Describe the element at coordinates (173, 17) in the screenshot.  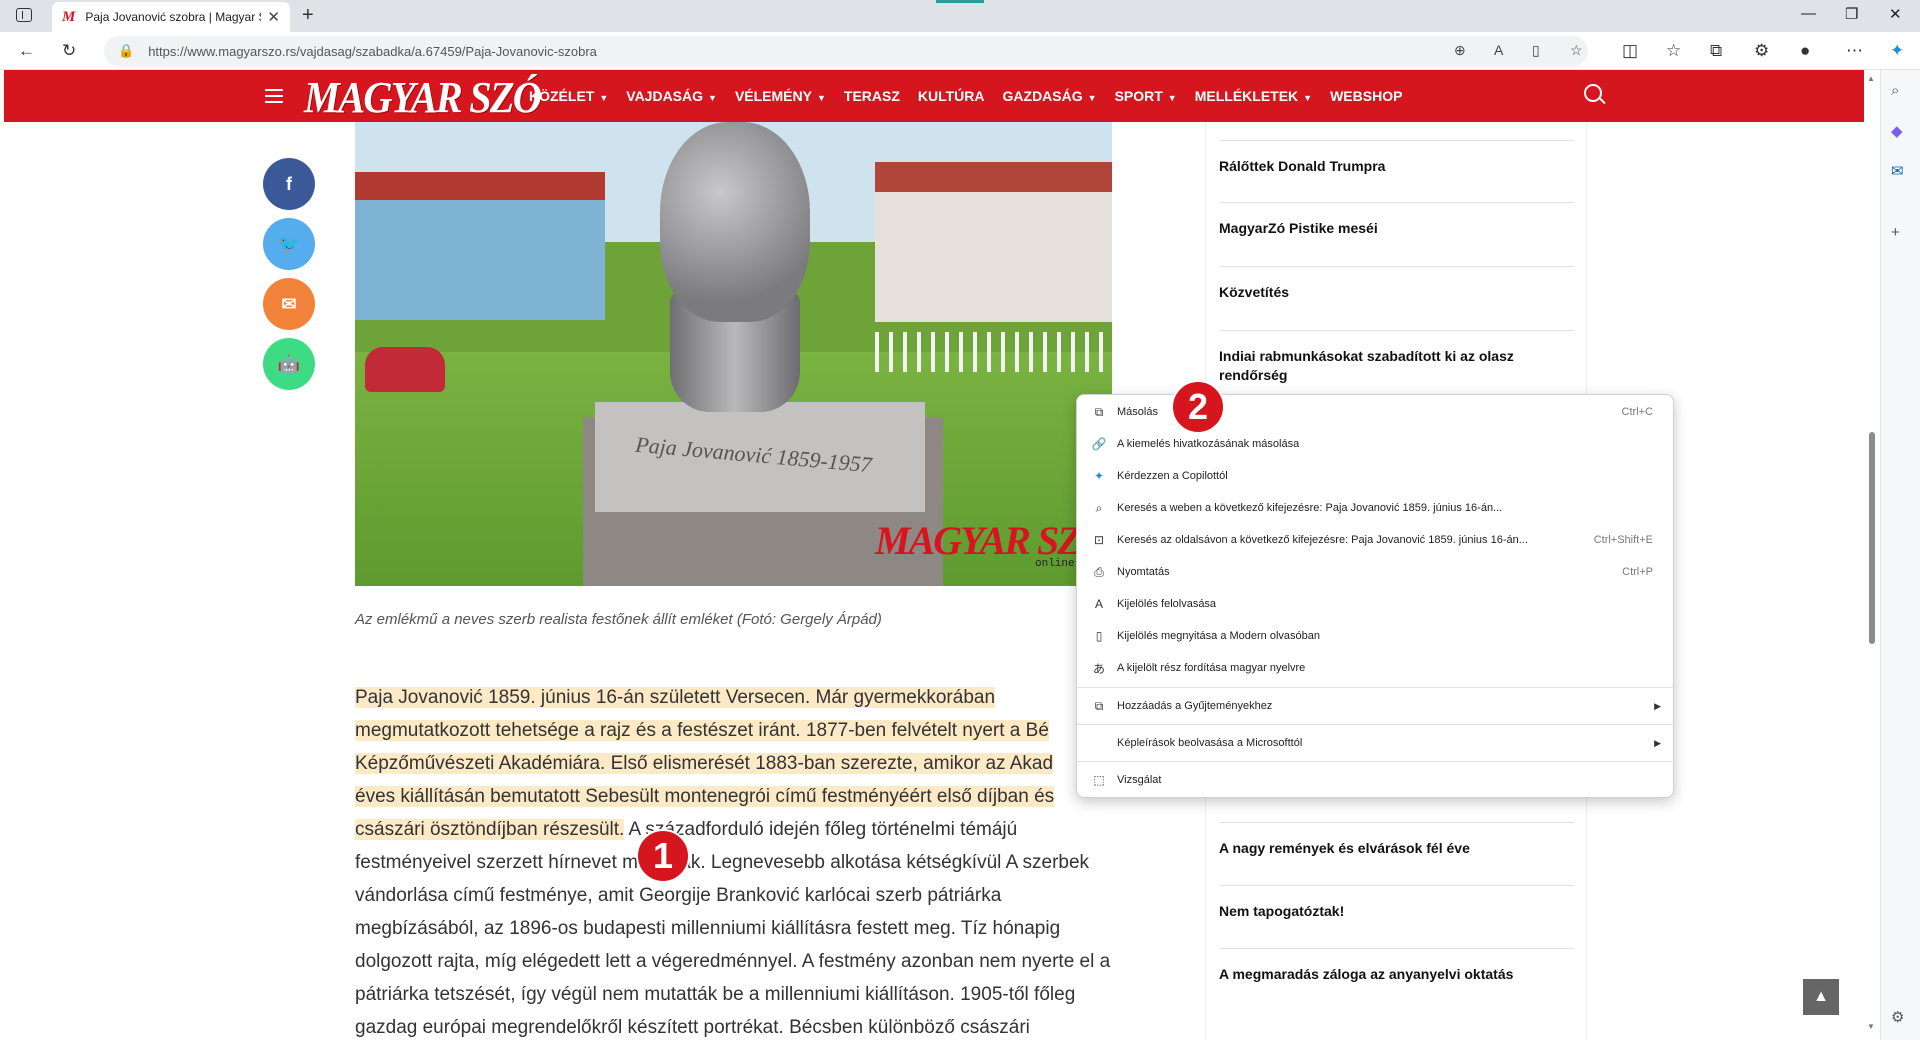
I see `tab-title: Paja Jovanović szobra | Magyar Sz` at that location.